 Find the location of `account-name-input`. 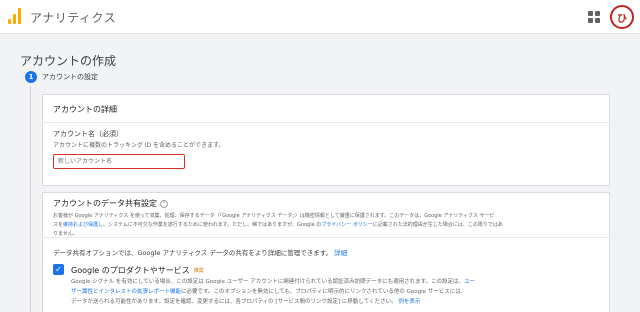

account-name-input is located at coordinates (119, 161).